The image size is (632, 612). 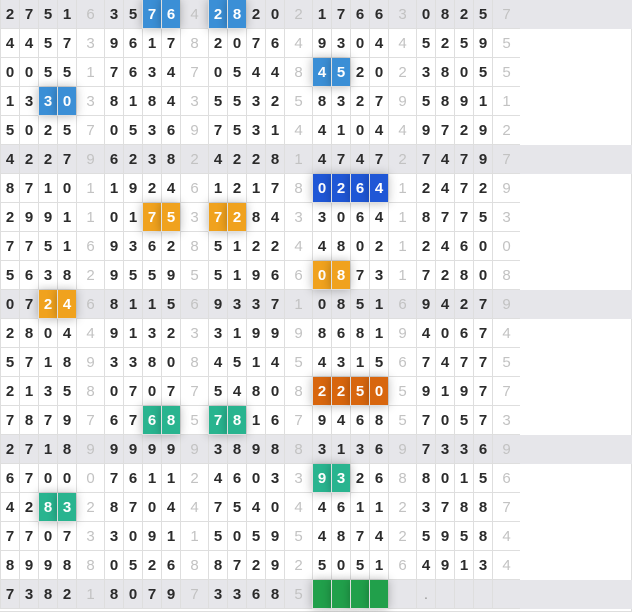 What do you see at coordinates (482, 594) in the screenshot?
I see `grid-cell` at bounding box center [482, 594].